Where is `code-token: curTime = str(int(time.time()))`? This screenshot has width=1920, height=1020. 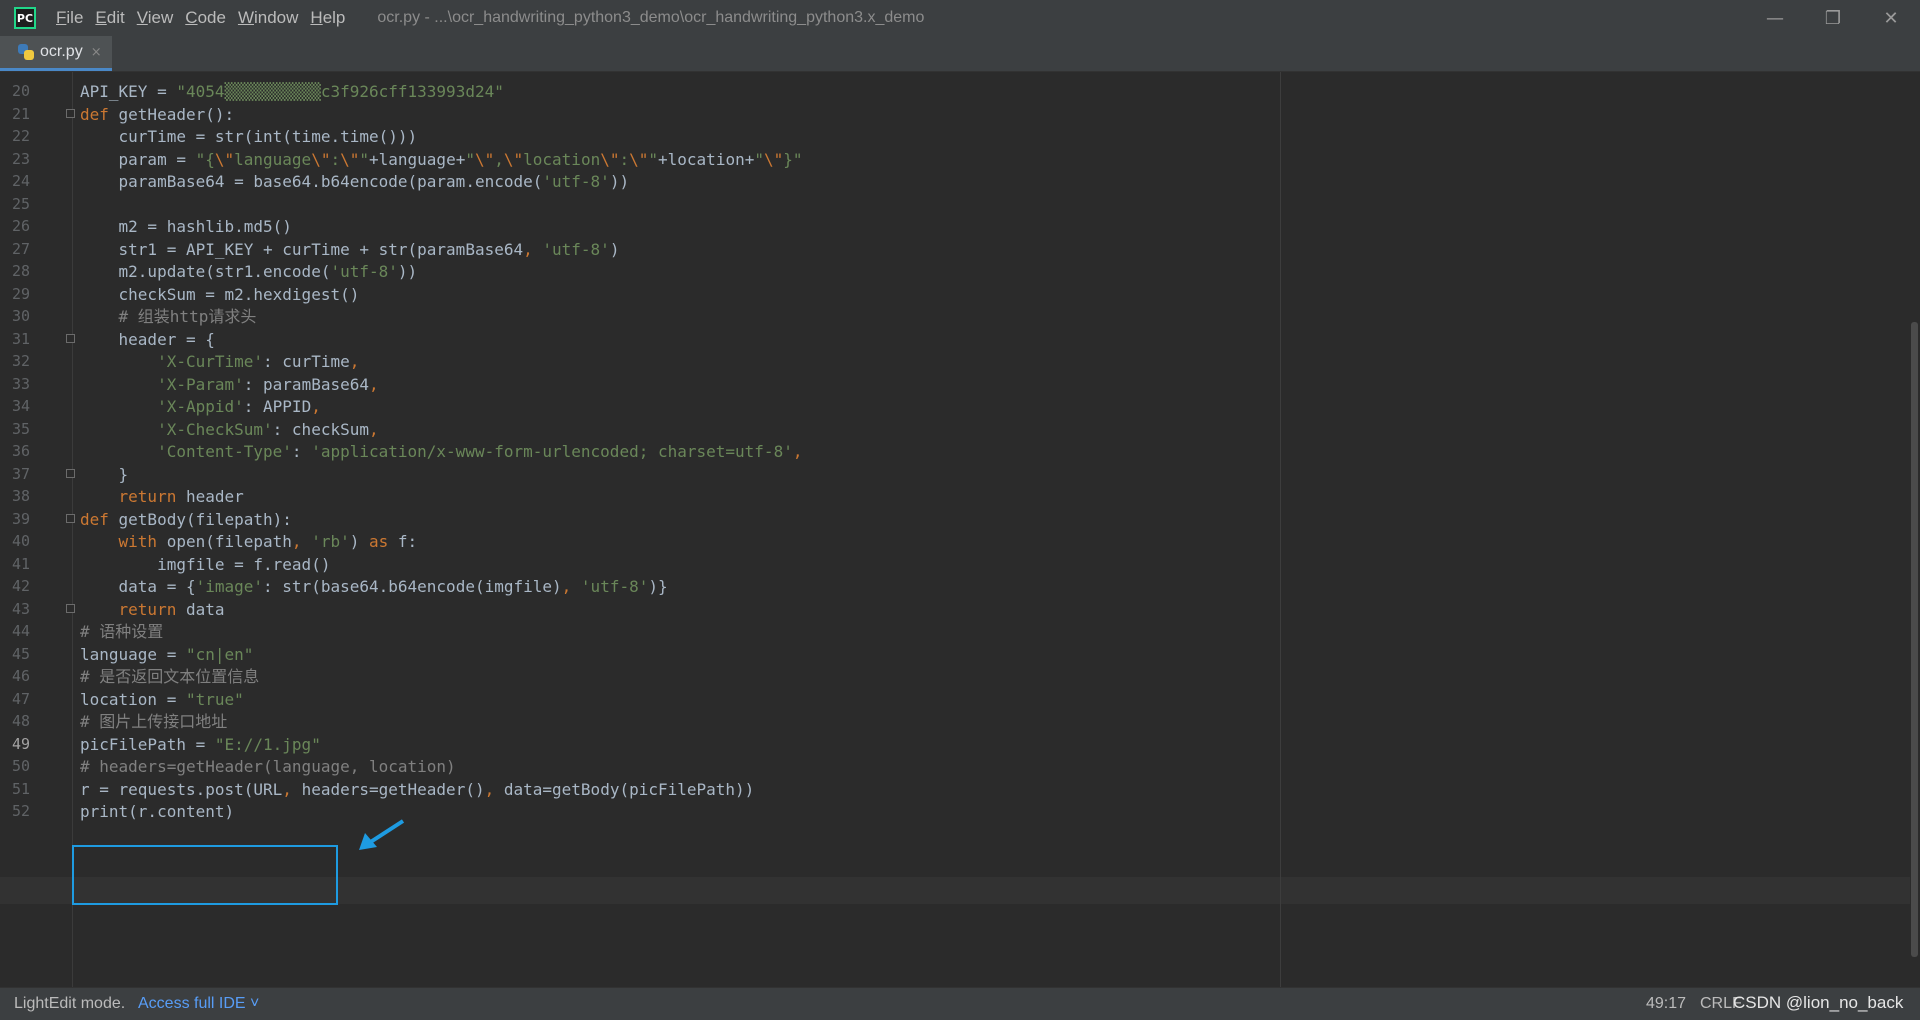 code-token: curTime = str(int(time.time())) is located at coordinates (249, 136).